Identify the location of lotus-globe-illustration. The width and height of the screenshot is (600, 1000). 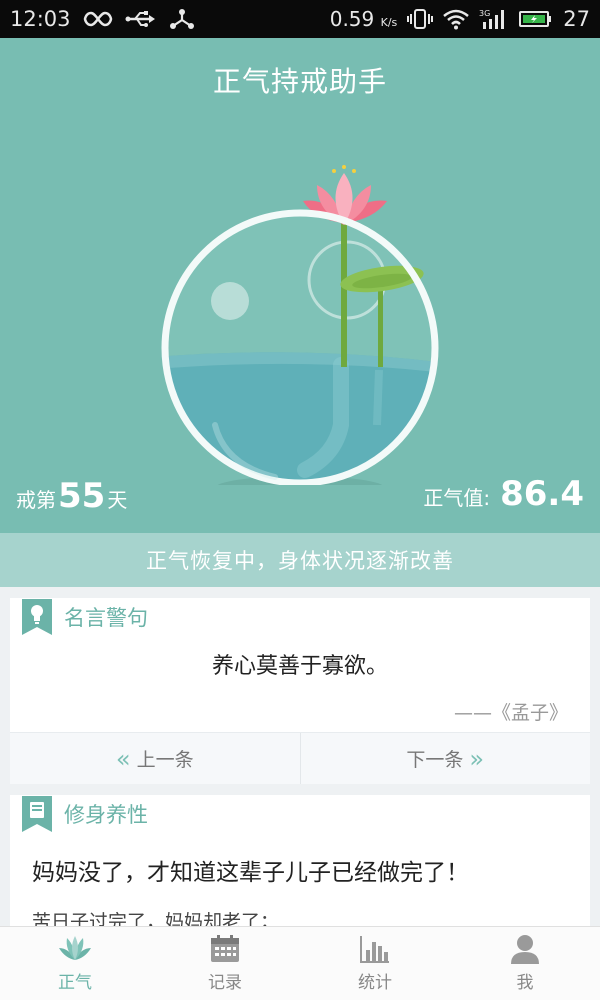
(300, 325).